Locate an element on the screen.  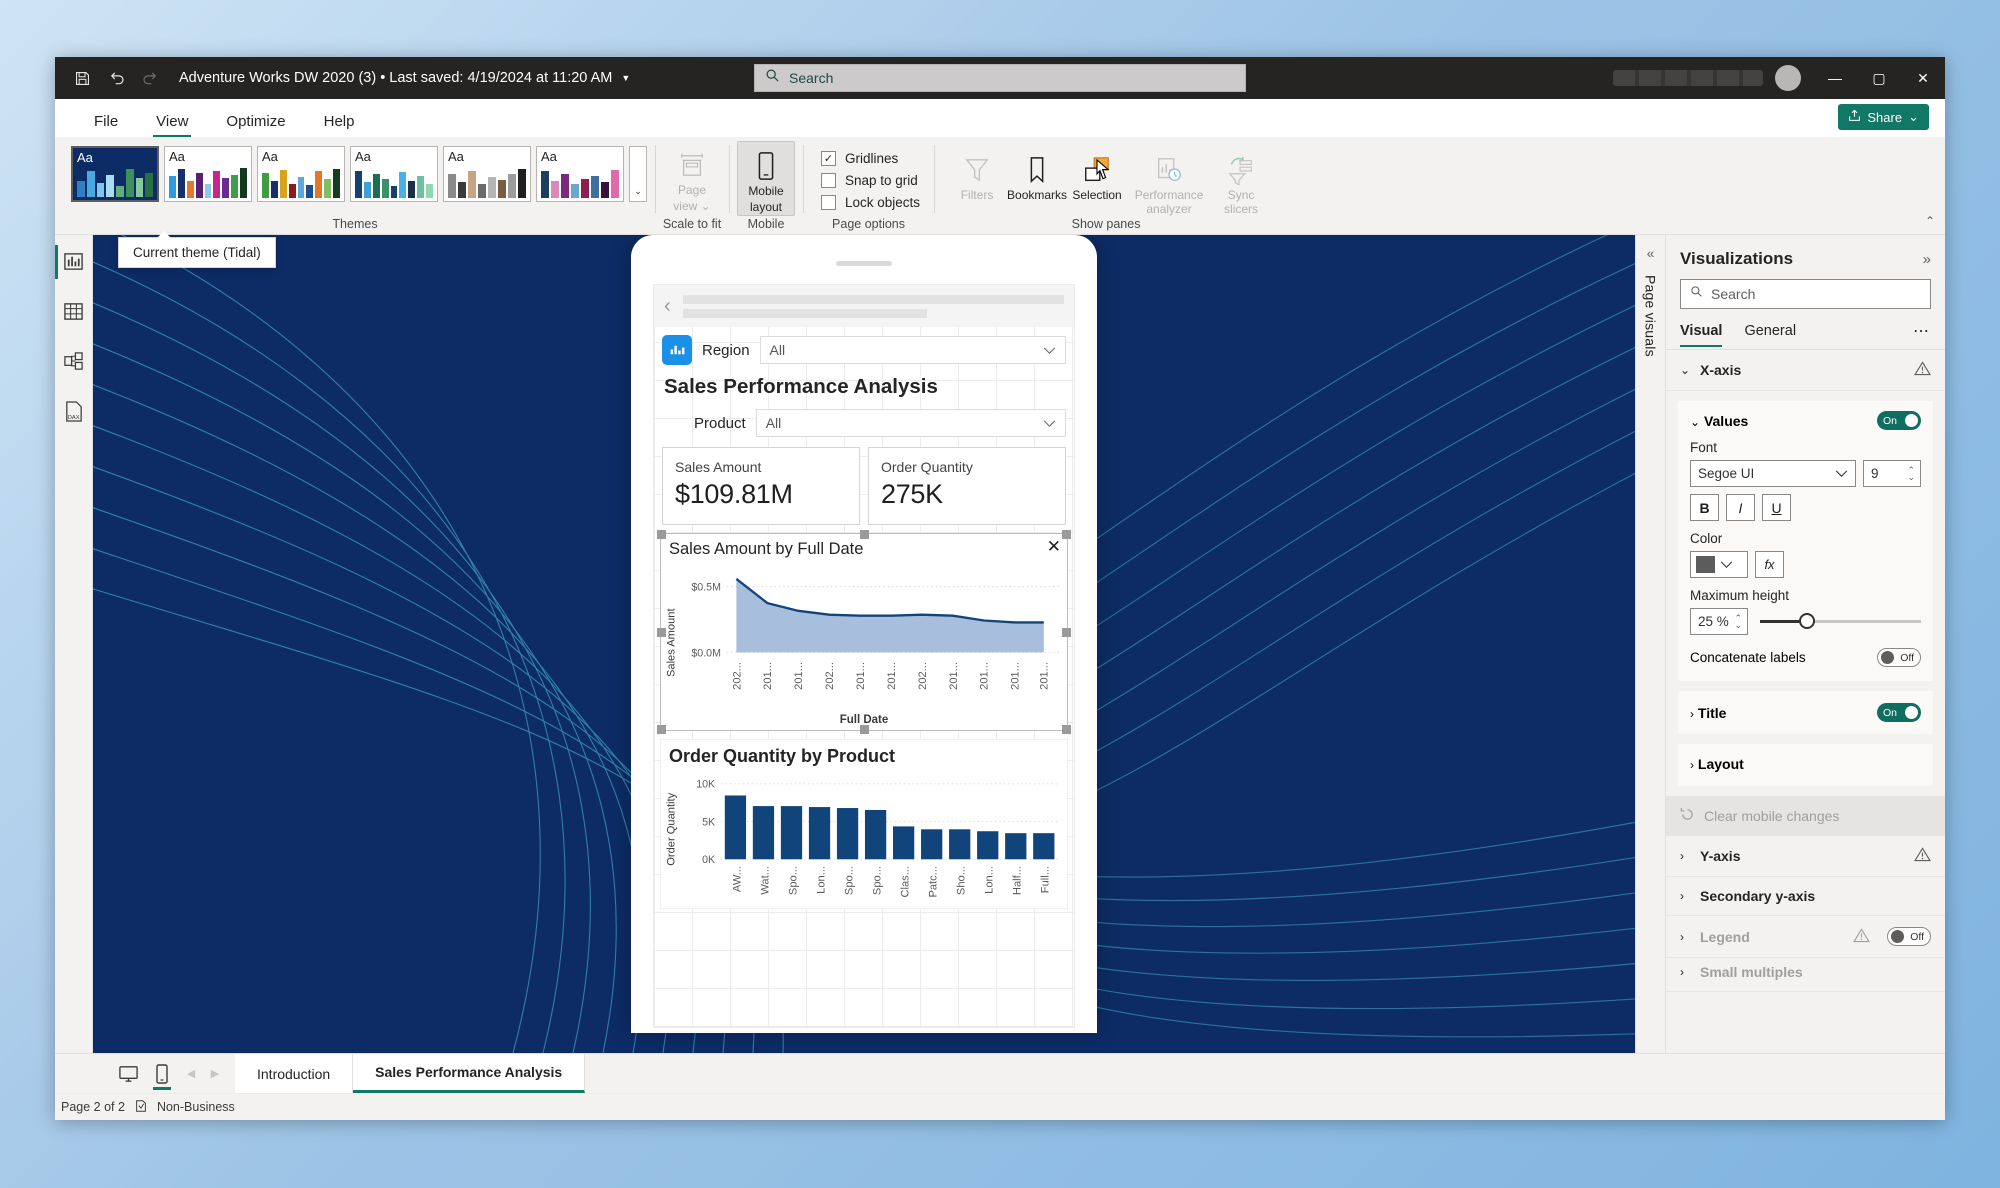
menu-item-view: View is located at coordinates (172, 121).